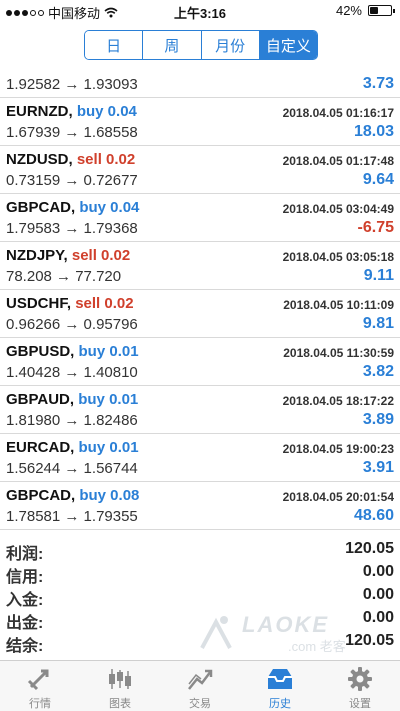 The height and width of the screenshot is (711, 400). Describe the element at coordinates (200, 704) in the screenshot. I see `tab-label: 交易` at that location.